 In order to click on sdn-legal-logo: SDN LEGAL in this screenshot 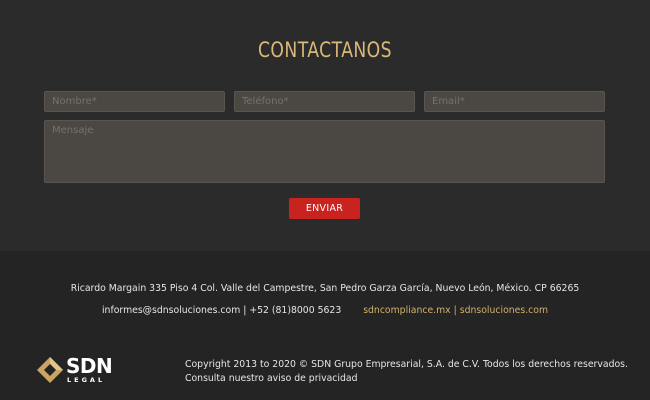, I will do `click(78, 369)`.